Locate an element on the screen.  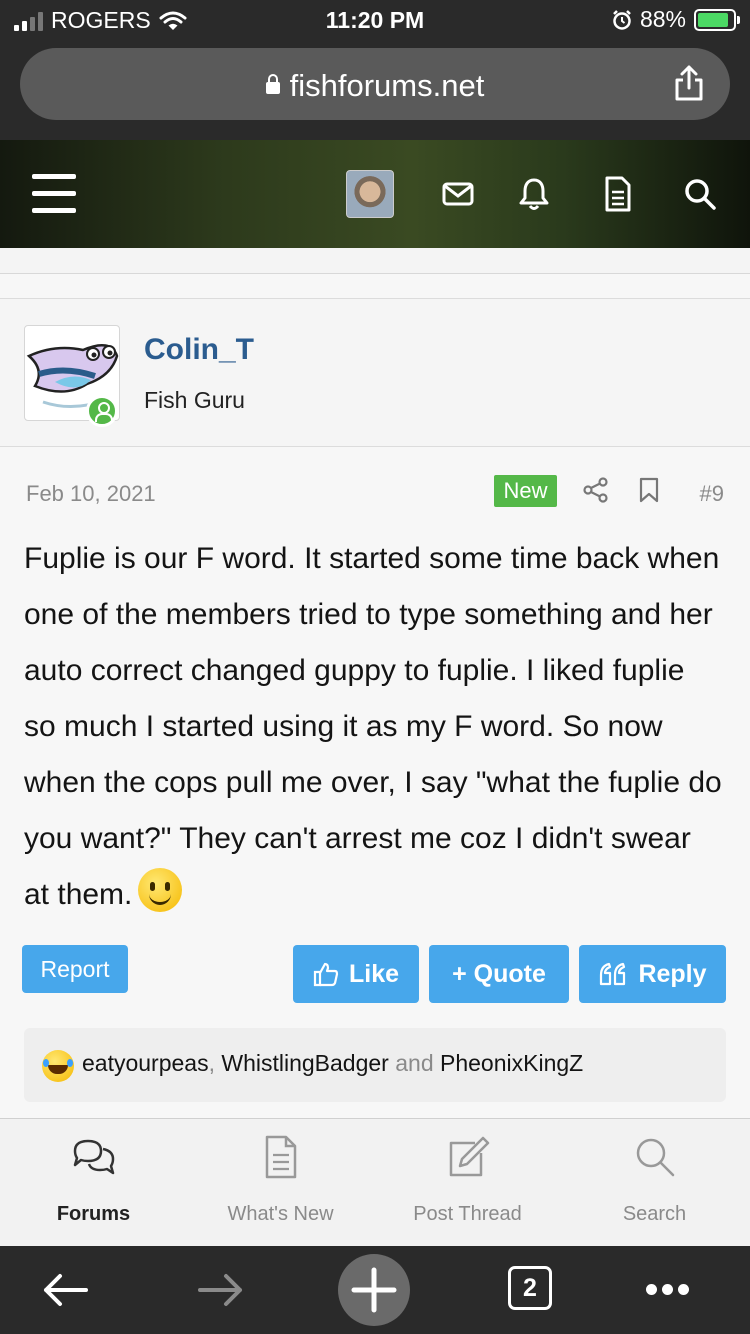
alarm-icon is located at coordinates (622, 19).